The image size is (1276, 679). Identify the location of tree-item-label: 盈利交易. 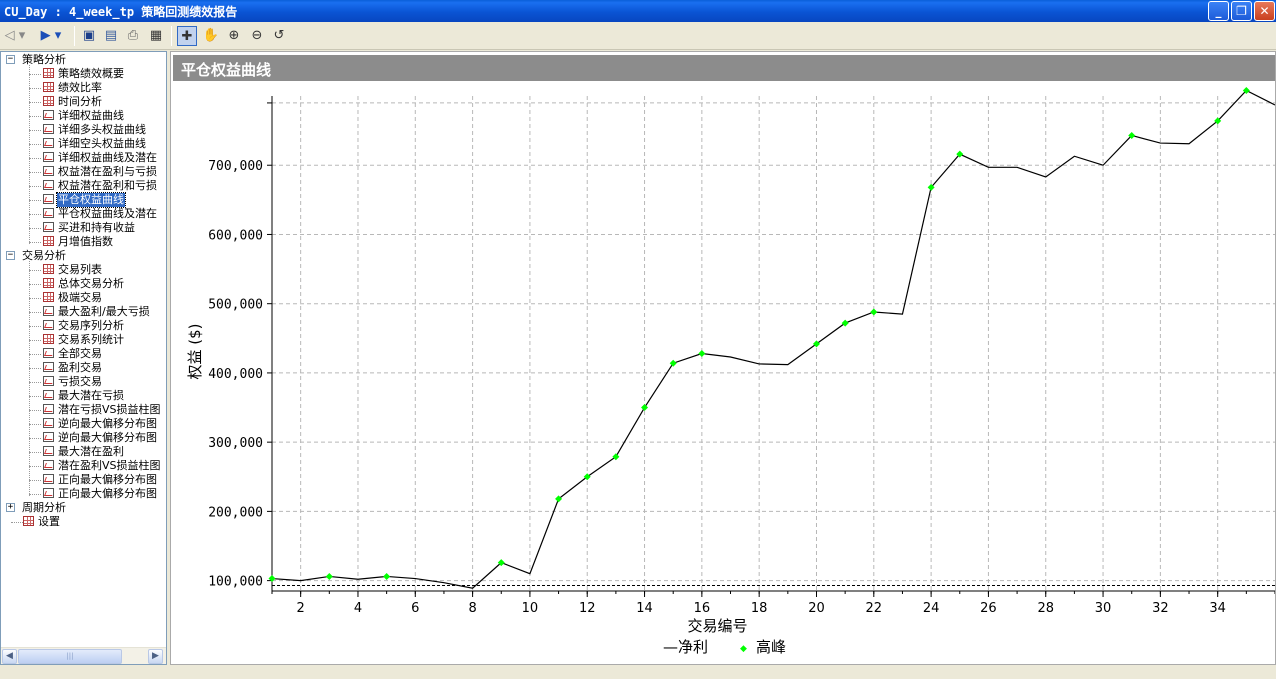
(80, 367).